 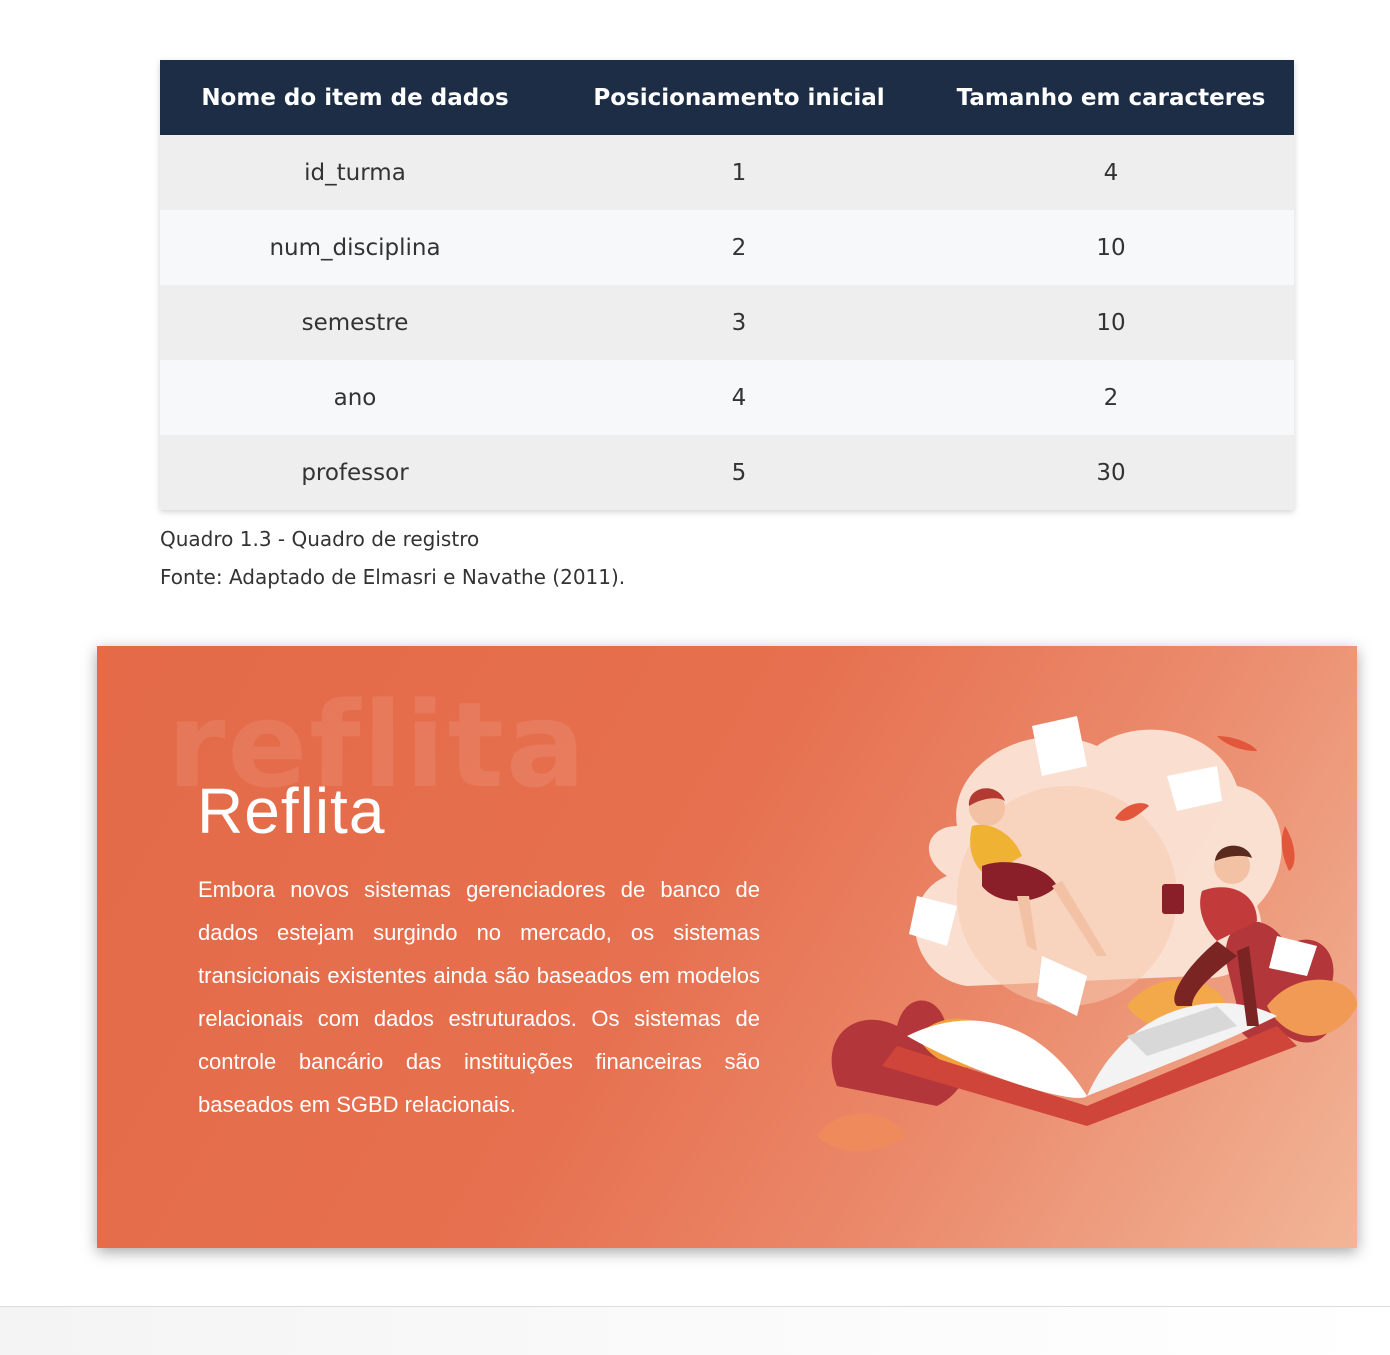 I want to click on header-item-name: Nome do item de dados, so click(x=355, y=97).